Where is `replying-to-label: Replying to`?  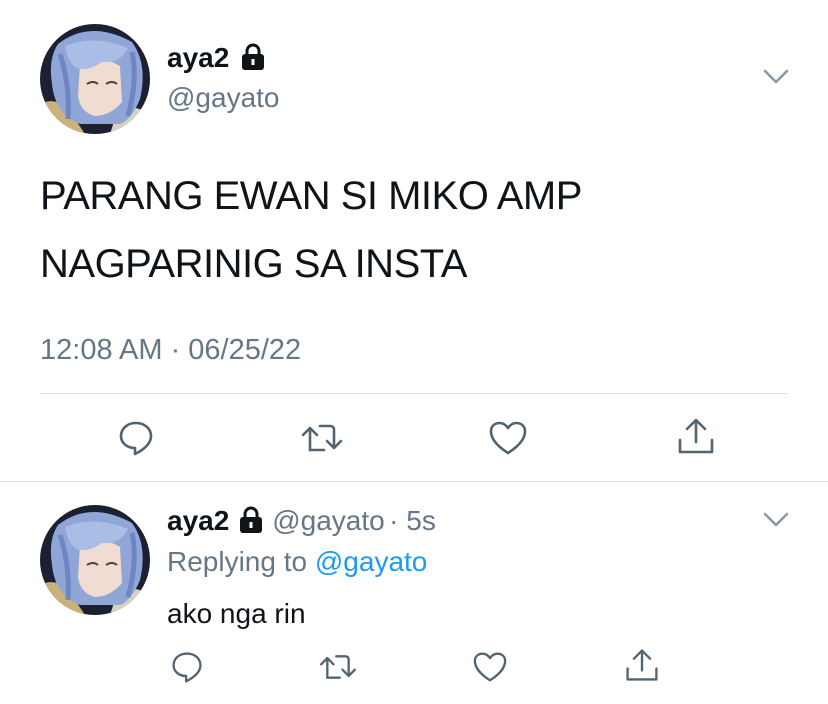
replying-to-label: Replying to is located at coordinates (237, 561).